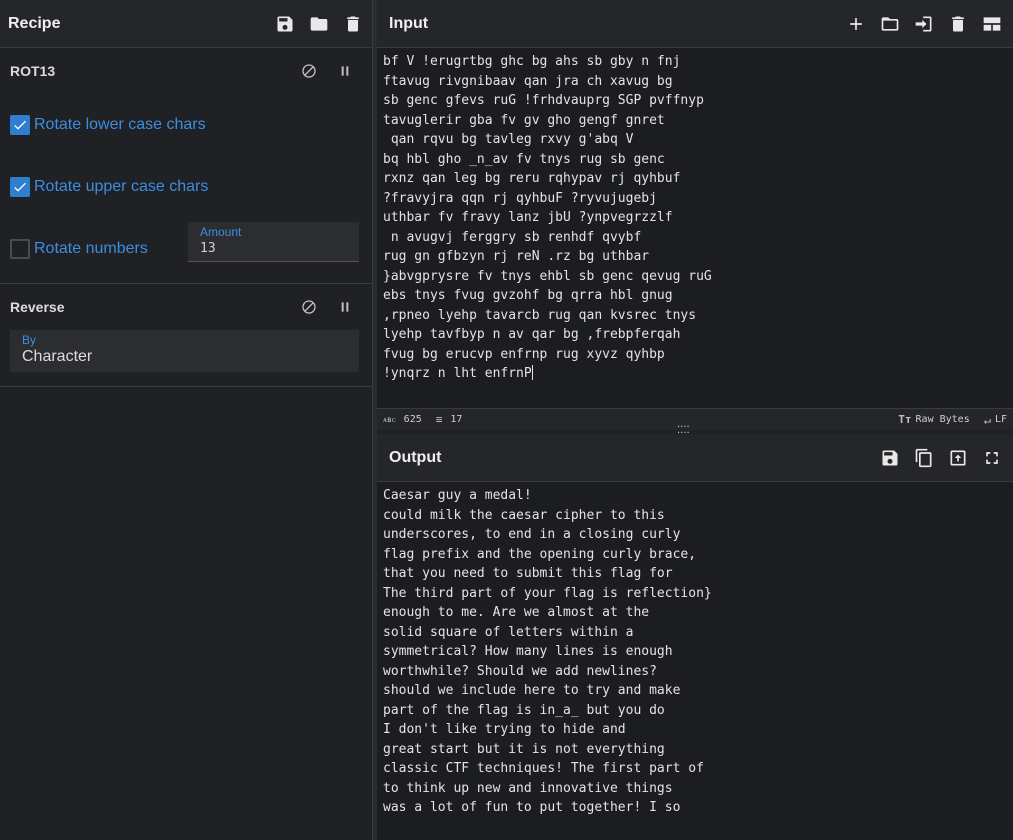 The image size is (1013, 840). What do you see at coordinates (924, 458) in the screenshot?
I see `copy-icon` at bounding box center [924, 458].